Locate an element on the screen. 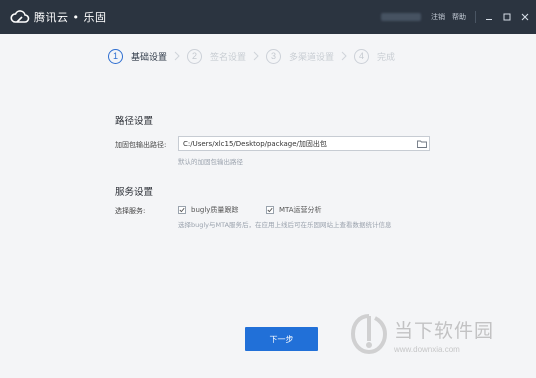  step-label: 基础设置 is located at coordinates (149, 57).